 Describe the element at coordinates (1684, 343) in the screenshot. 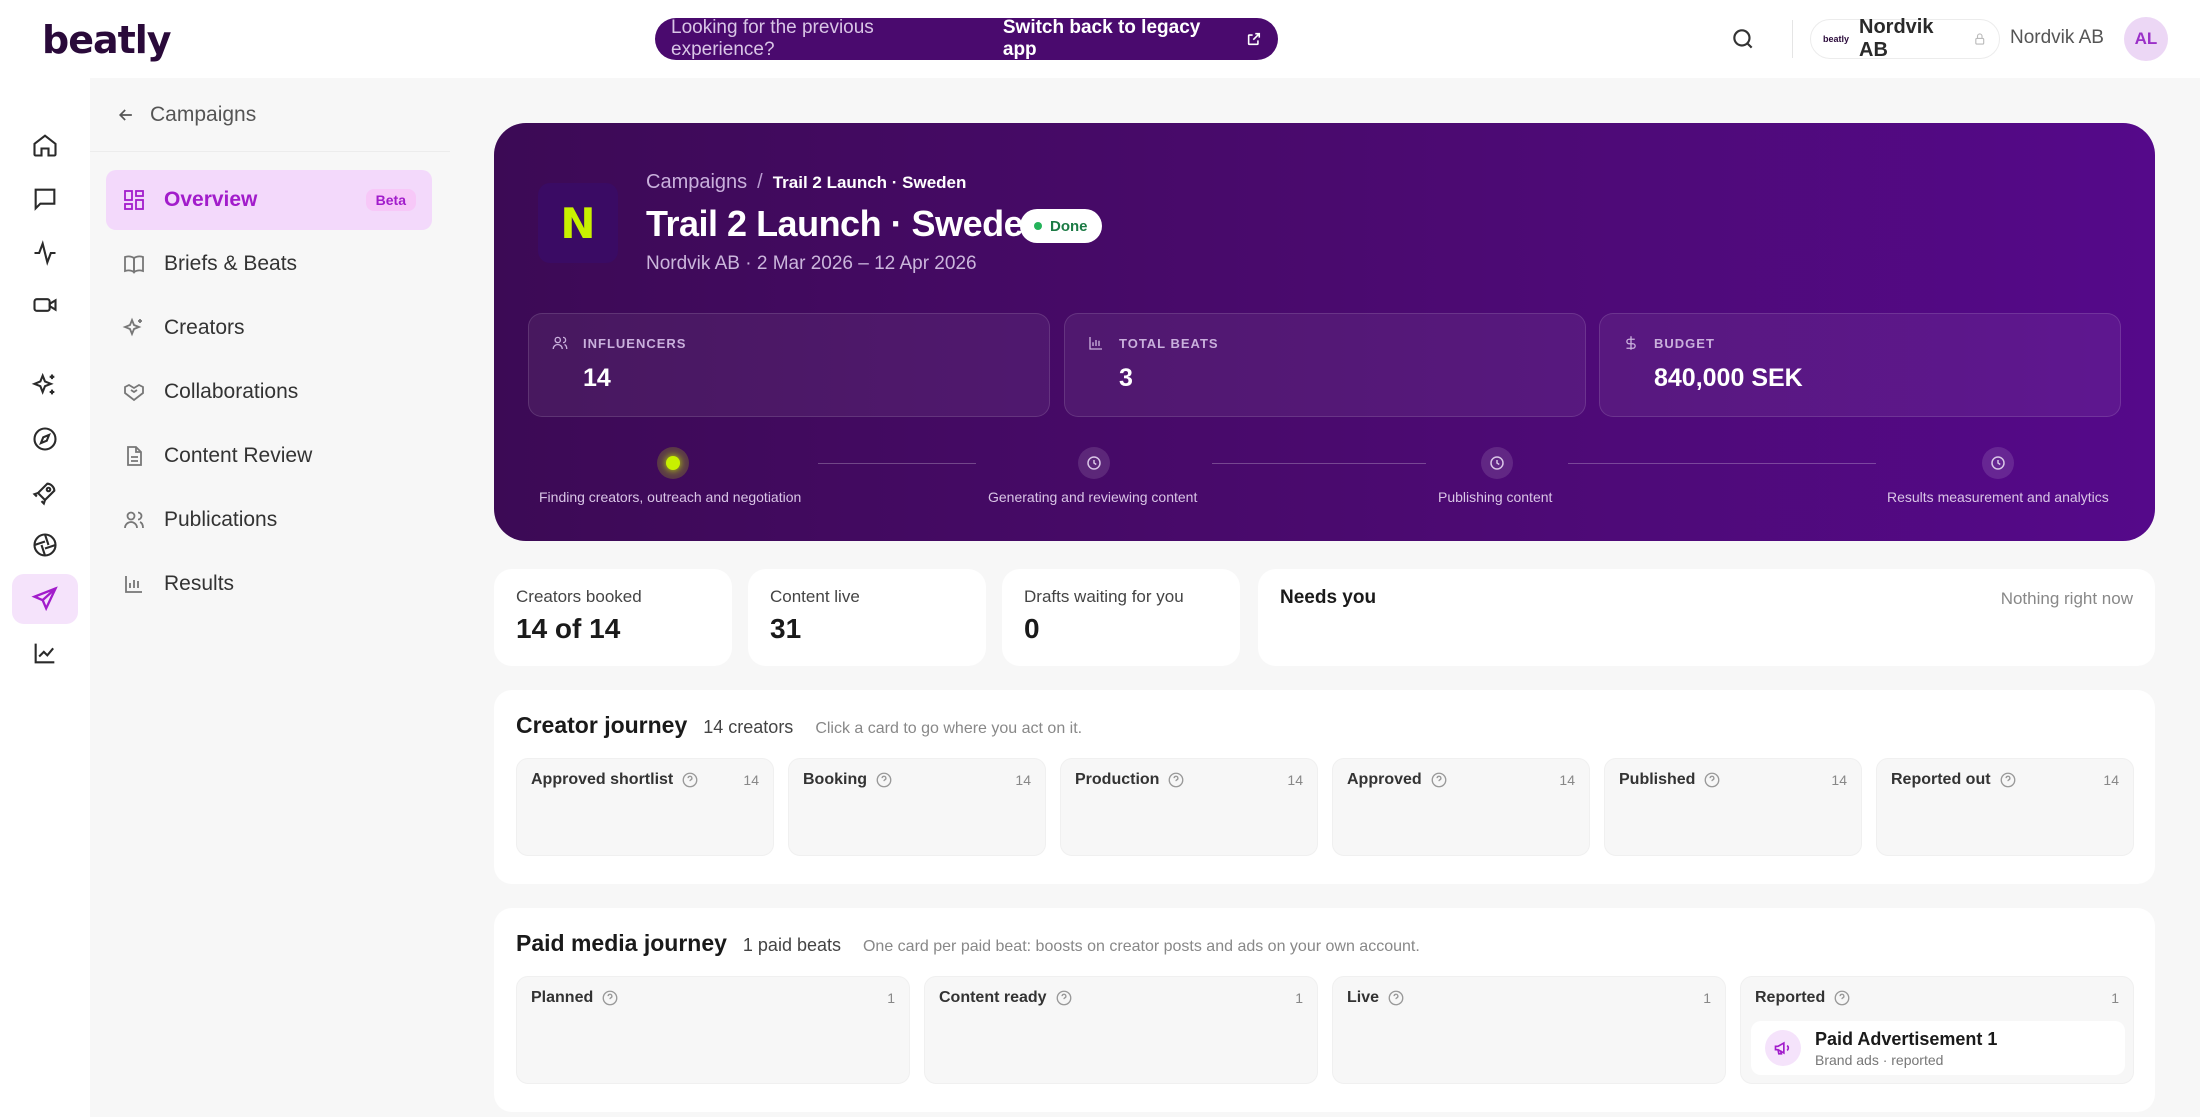

I see `stat-budget-label: BUDGET` at that location.